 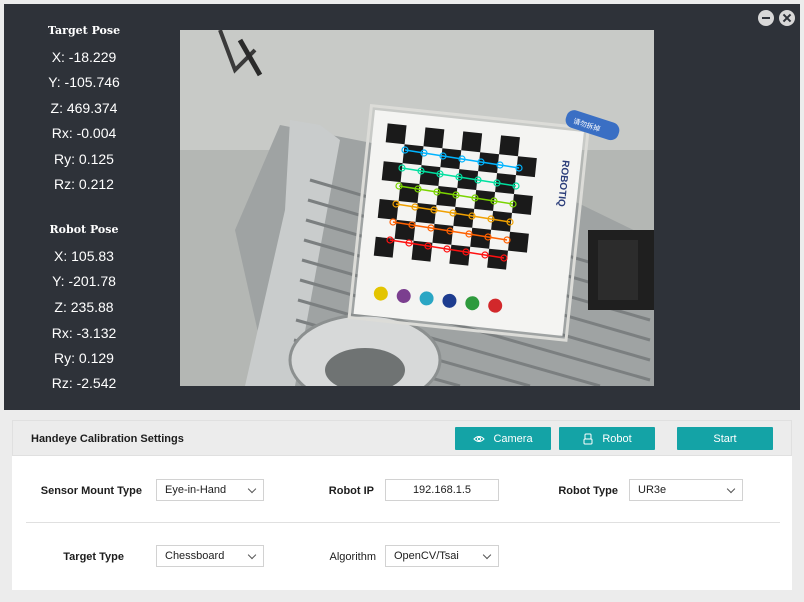 What do you see at coordinates (195, 556) in the screenshot?
I see `target-type-value: Chessboard` at bounding box center [195, 556].